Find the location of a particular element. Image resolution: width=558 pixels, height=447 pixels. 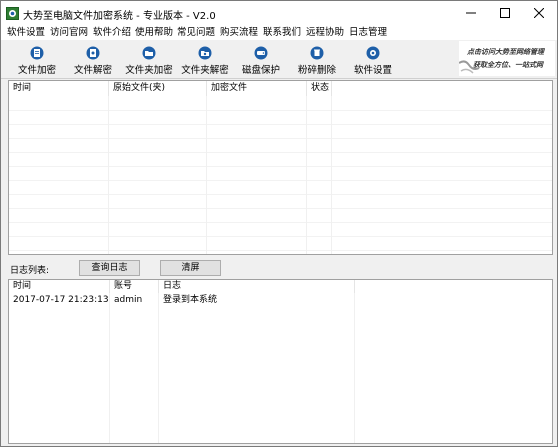

maximize-icon is located at coordinates (505, 13).